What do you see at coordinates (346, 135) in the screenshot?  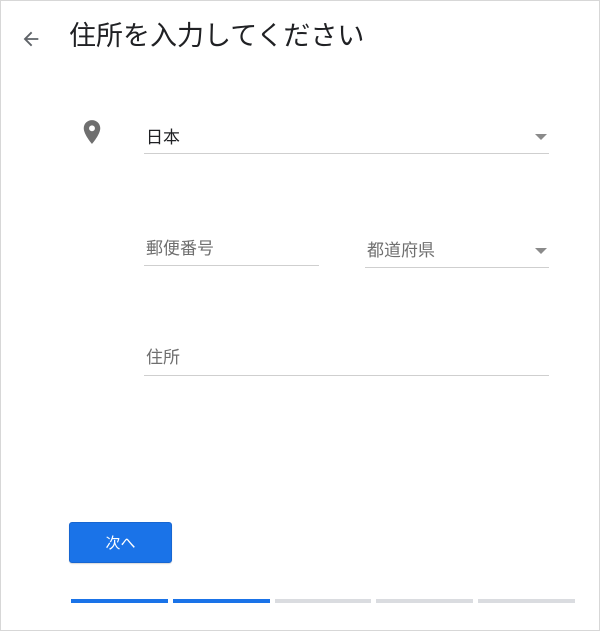 I see `country-select: 日本` at bounding box center [346, 135].